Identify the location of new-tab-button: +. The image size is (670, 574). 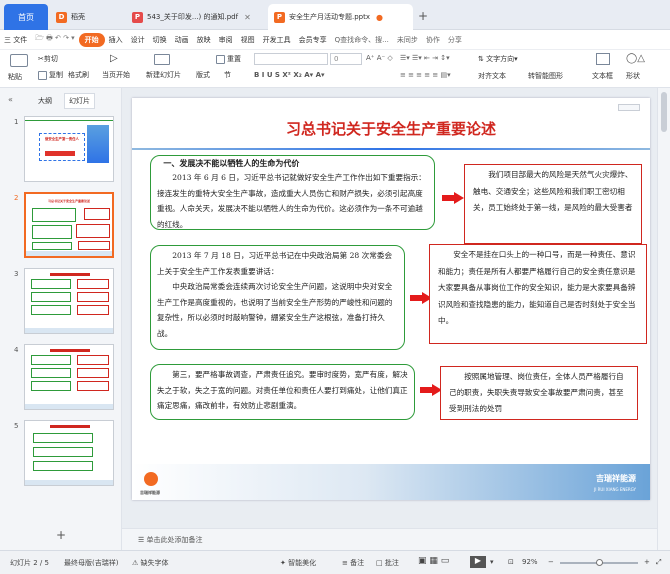
(423, 16).